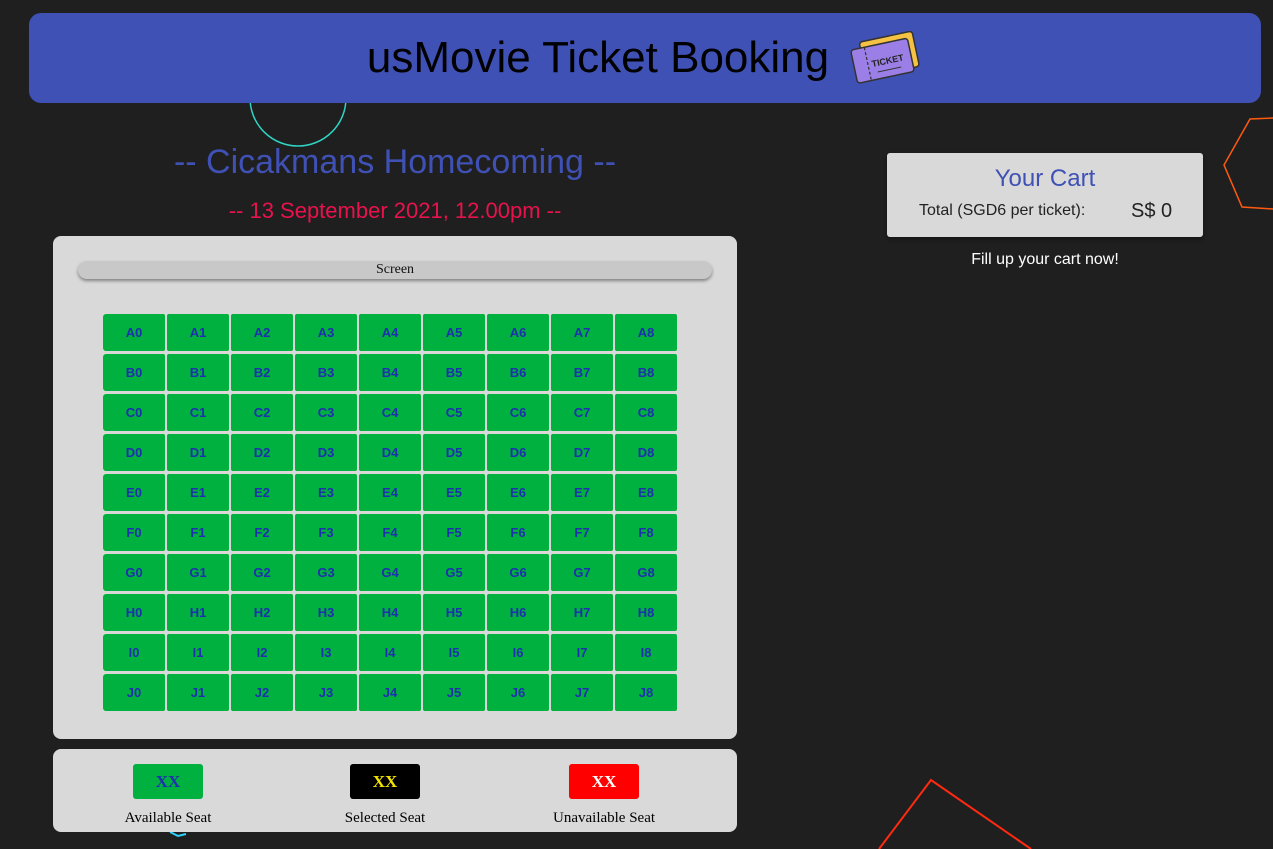 This screenshot has height=849, width=1273. Describe the element at coordinates (646, 612) in the screenshot. I see `seat-h8: H8` at that location.